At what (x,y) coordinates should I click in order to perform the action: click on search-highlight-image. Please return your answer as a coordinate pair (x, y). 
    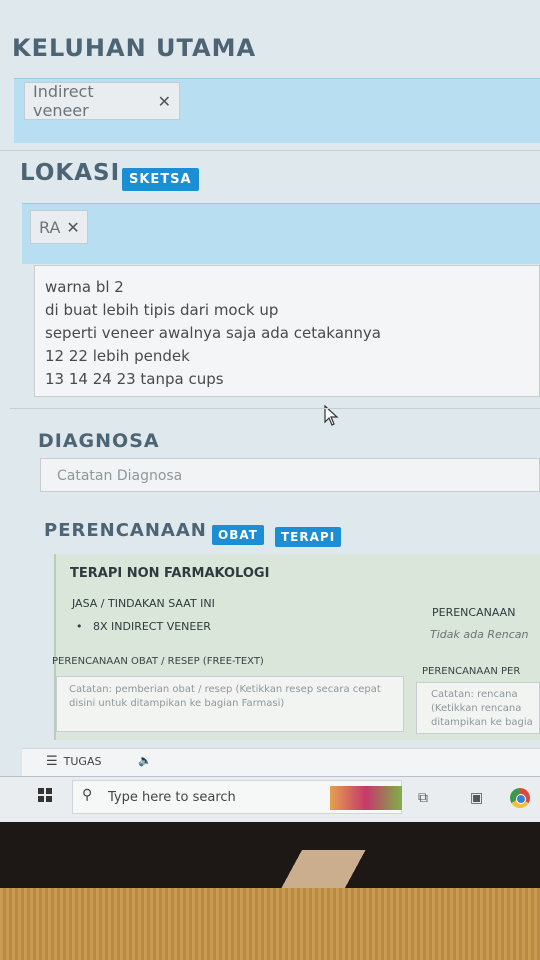
    Looking at the image, I should click on (366, 798).